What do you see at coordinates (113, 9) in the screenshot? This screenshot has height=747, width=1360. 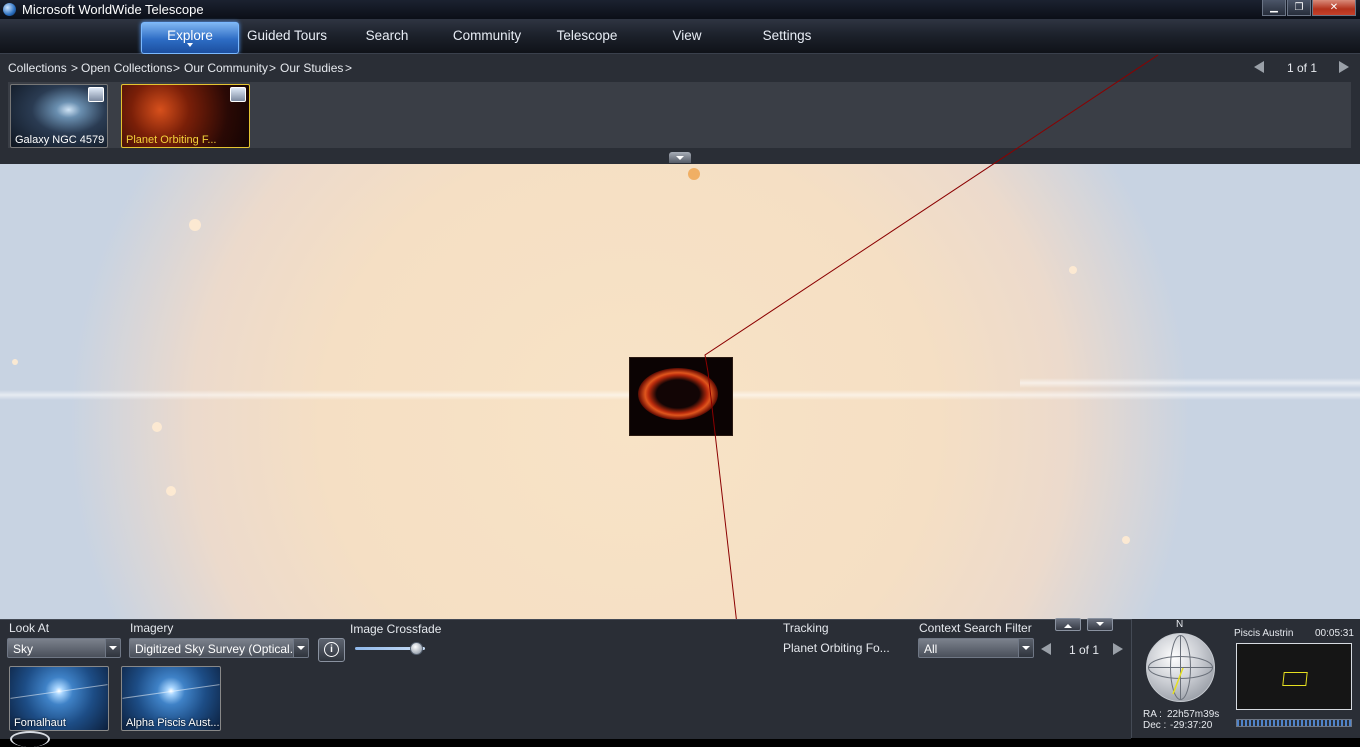 I see `window-title: Microsoft WorldWide Telescope` at bounding box center [113, 9].